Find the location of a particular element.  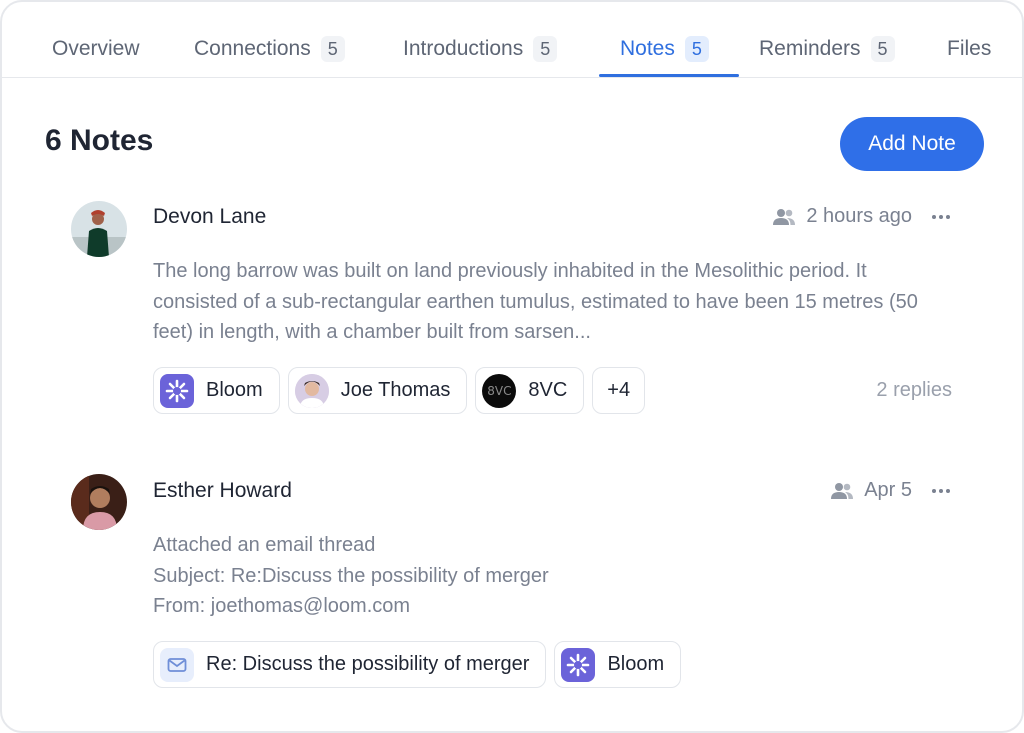

more-tags-chip: +4 is located at coordinates (619, 390).